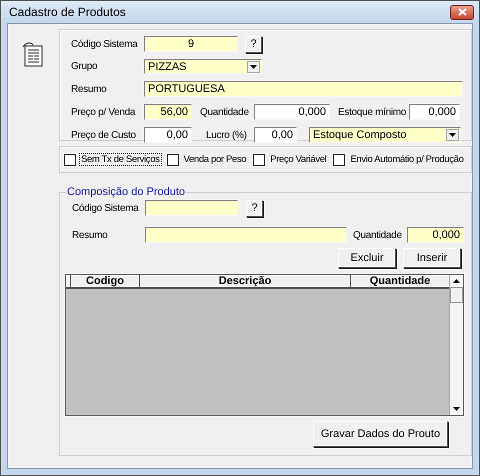 This screenshot has width=480, height=476. I want to click on checkbox-label: Venda por Peso, so click(215, 159).